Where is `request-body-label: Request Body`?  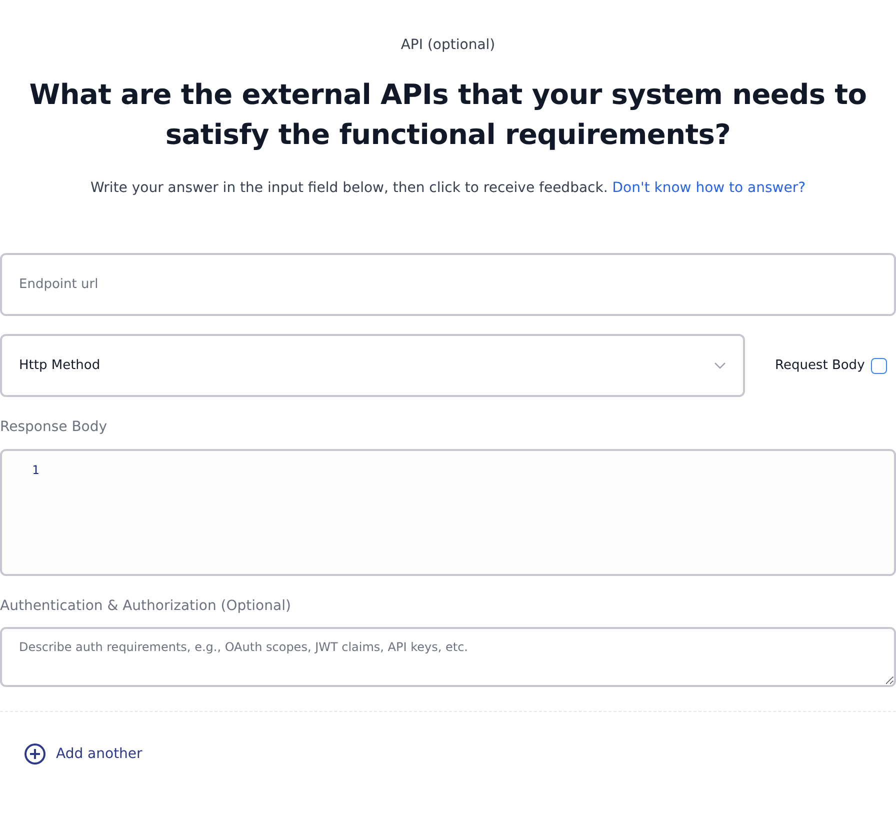 request-body-label: Request Body is located at coordinates (820, 365).